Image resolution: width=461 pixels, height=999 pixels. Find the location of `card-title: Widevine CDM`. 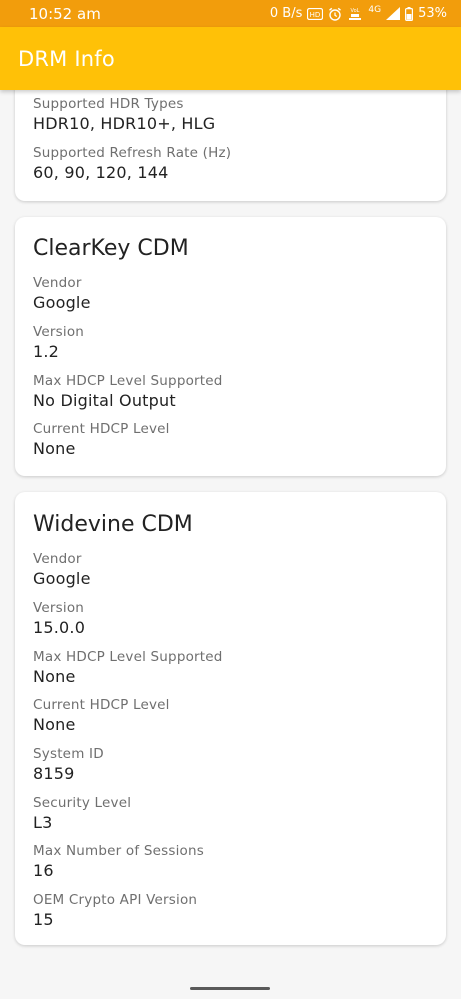

card-title: Widevine CDM is located at coordinates (113, 524).